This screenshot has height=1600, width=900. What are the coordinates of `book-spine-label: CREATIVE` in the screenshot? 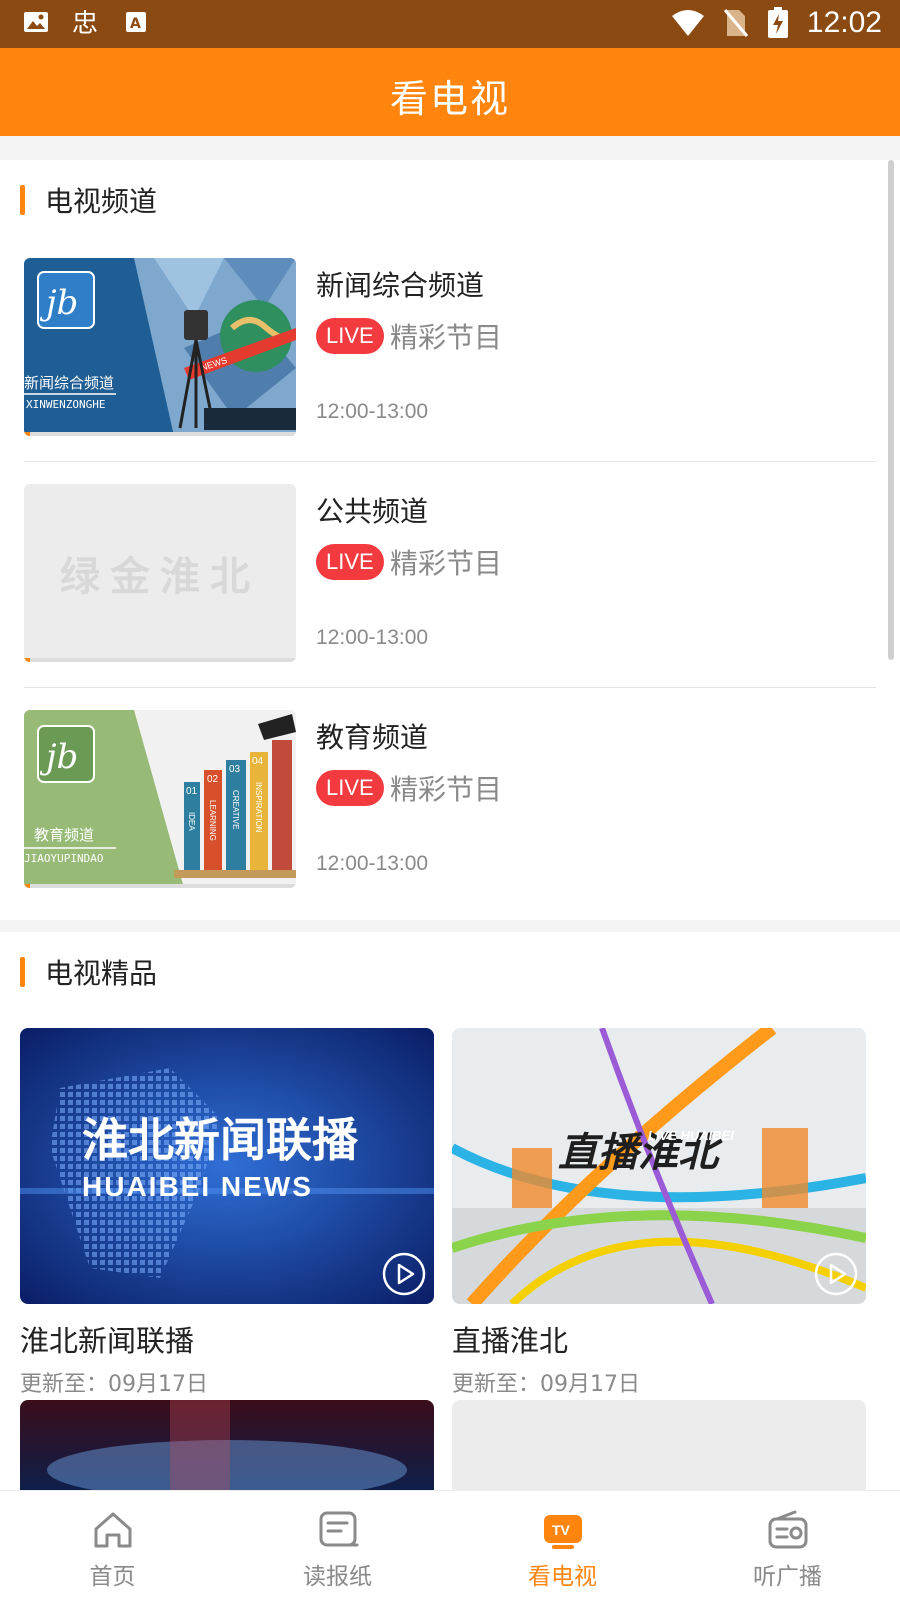 It's located at (235, 809).